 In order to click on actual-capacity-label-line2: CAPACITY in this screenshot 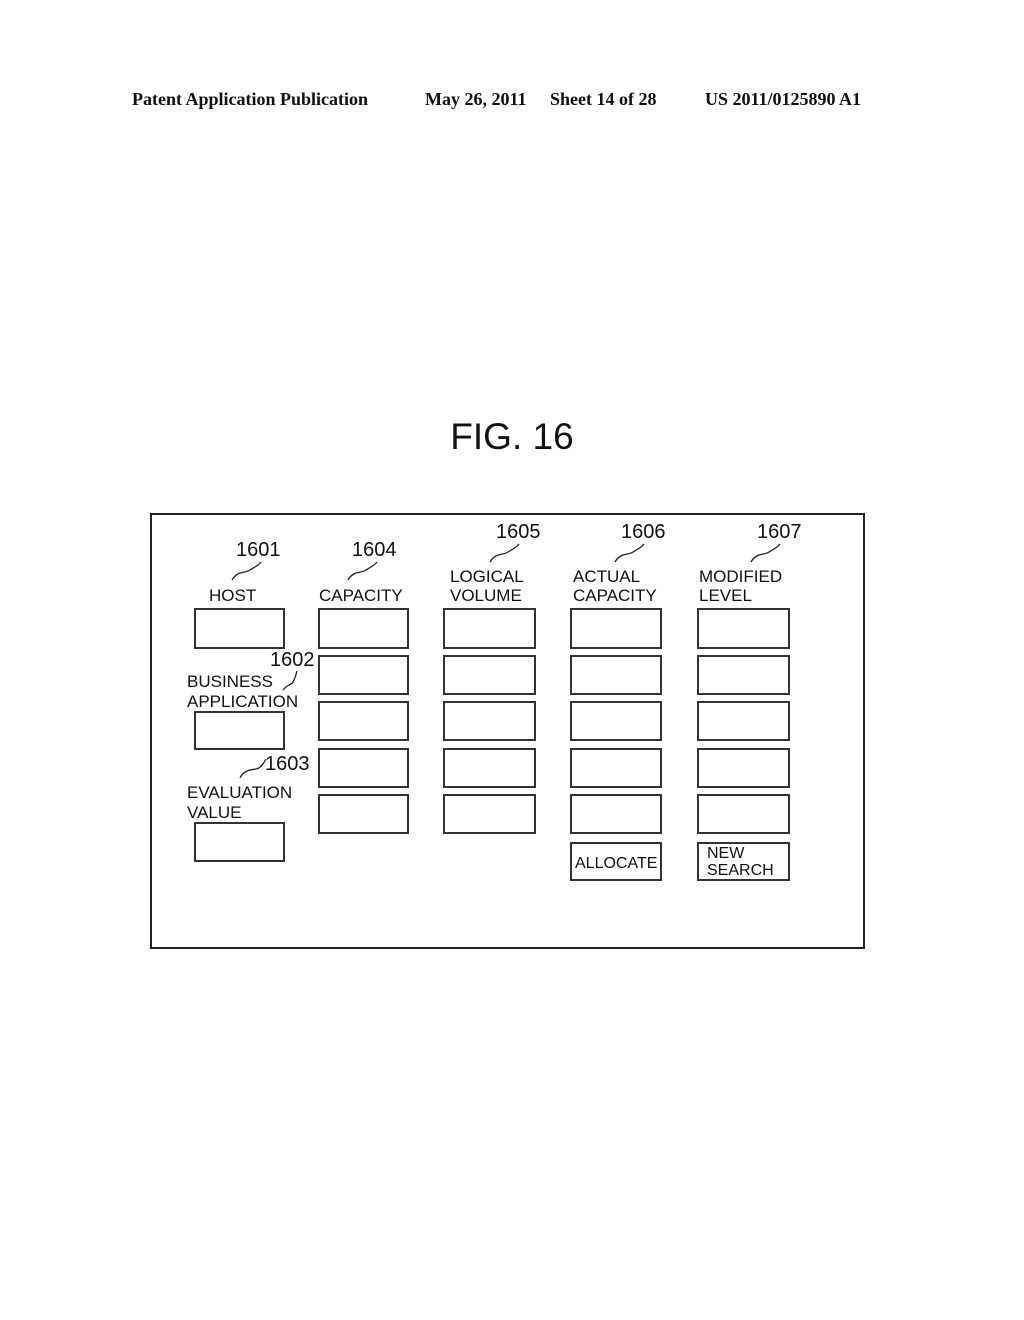, I will do `click(615, 595)`.